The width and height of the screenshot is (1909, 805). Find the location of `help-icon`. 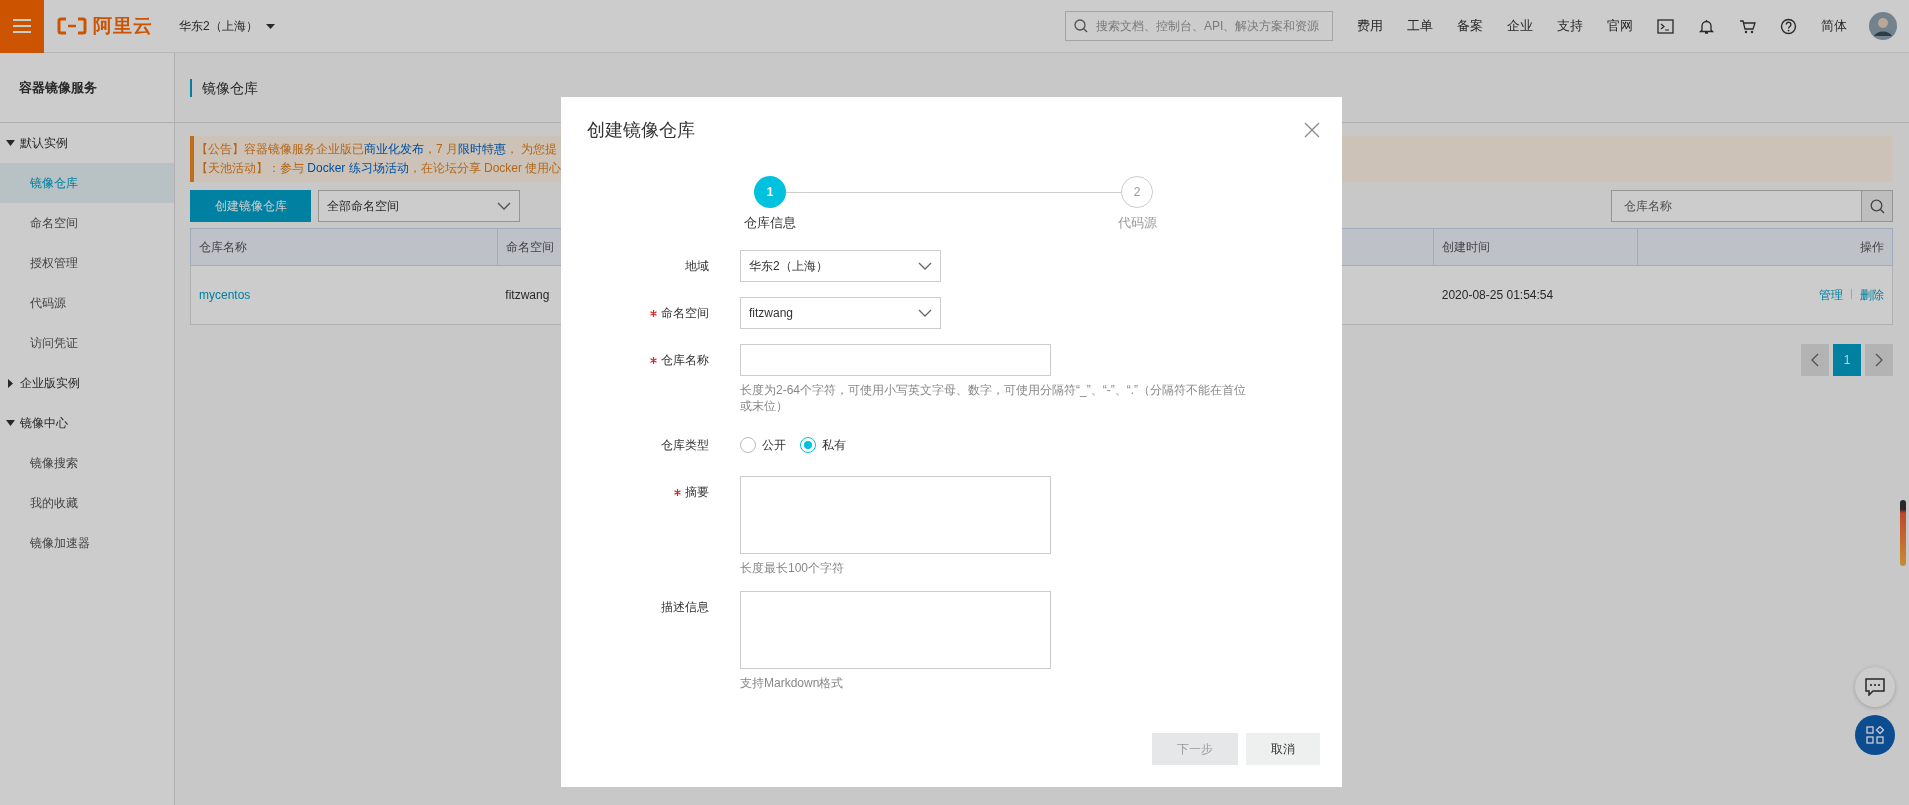

help-icon is located at coordinates (1788, 26).